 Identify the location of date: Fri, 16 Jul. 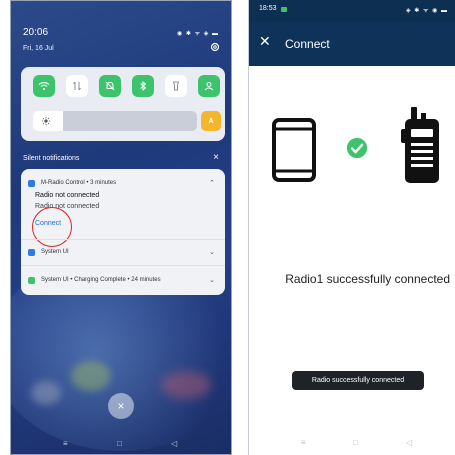
(38, 48).